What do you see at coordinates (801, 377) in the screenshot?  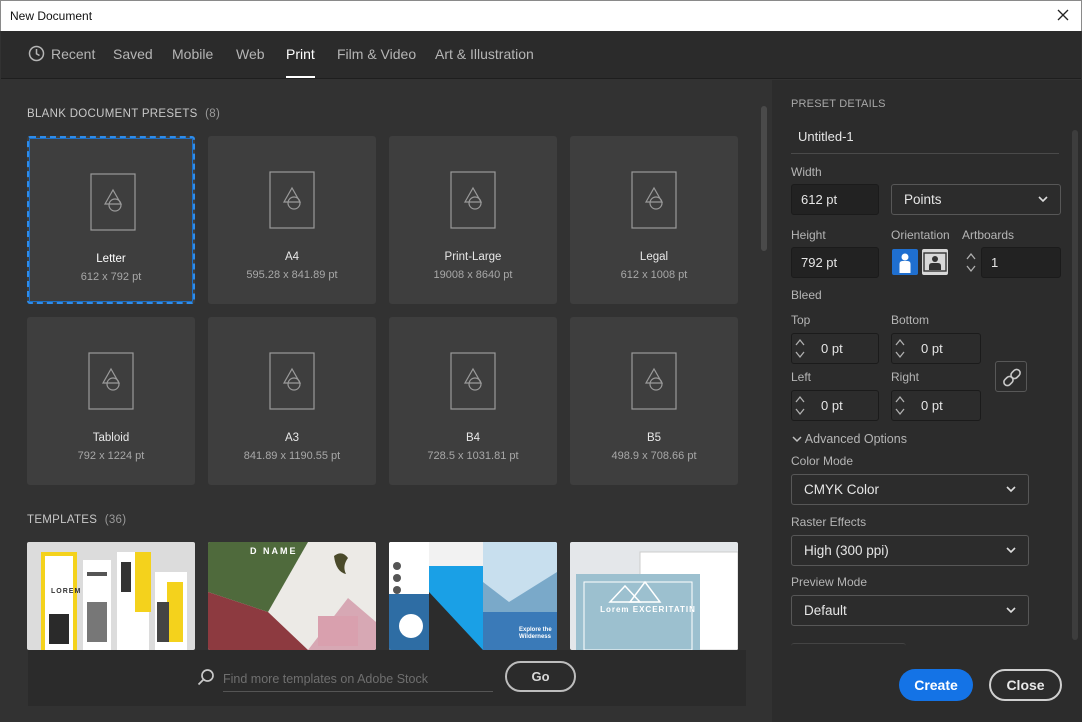 I see `bleed-left-label: Left` at bounding box center [801, 377].